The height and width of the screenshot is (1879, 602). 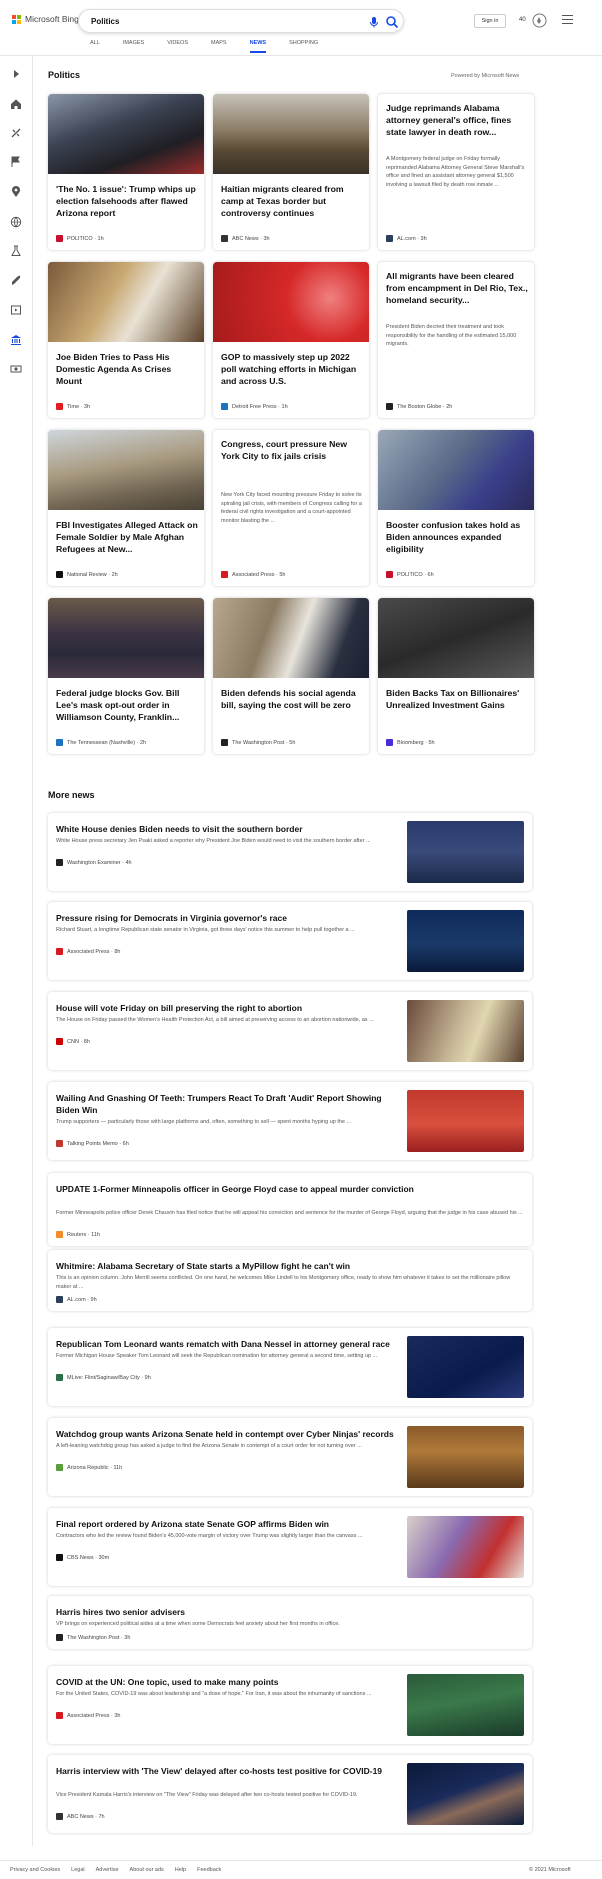 I want to click on news-card-source: Bloomberg · 5h, so click(x=410, y=742).